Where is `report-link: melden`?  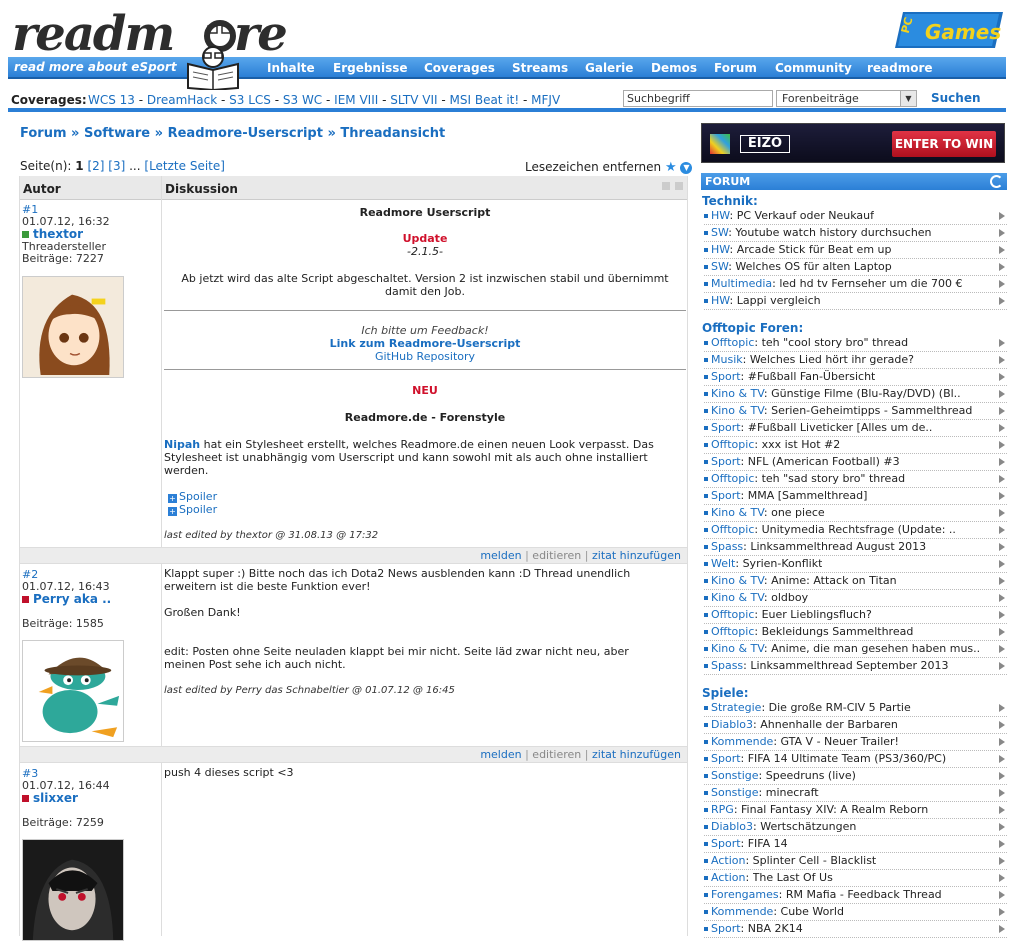
report-link: melden is located at coordinates (500, 555).